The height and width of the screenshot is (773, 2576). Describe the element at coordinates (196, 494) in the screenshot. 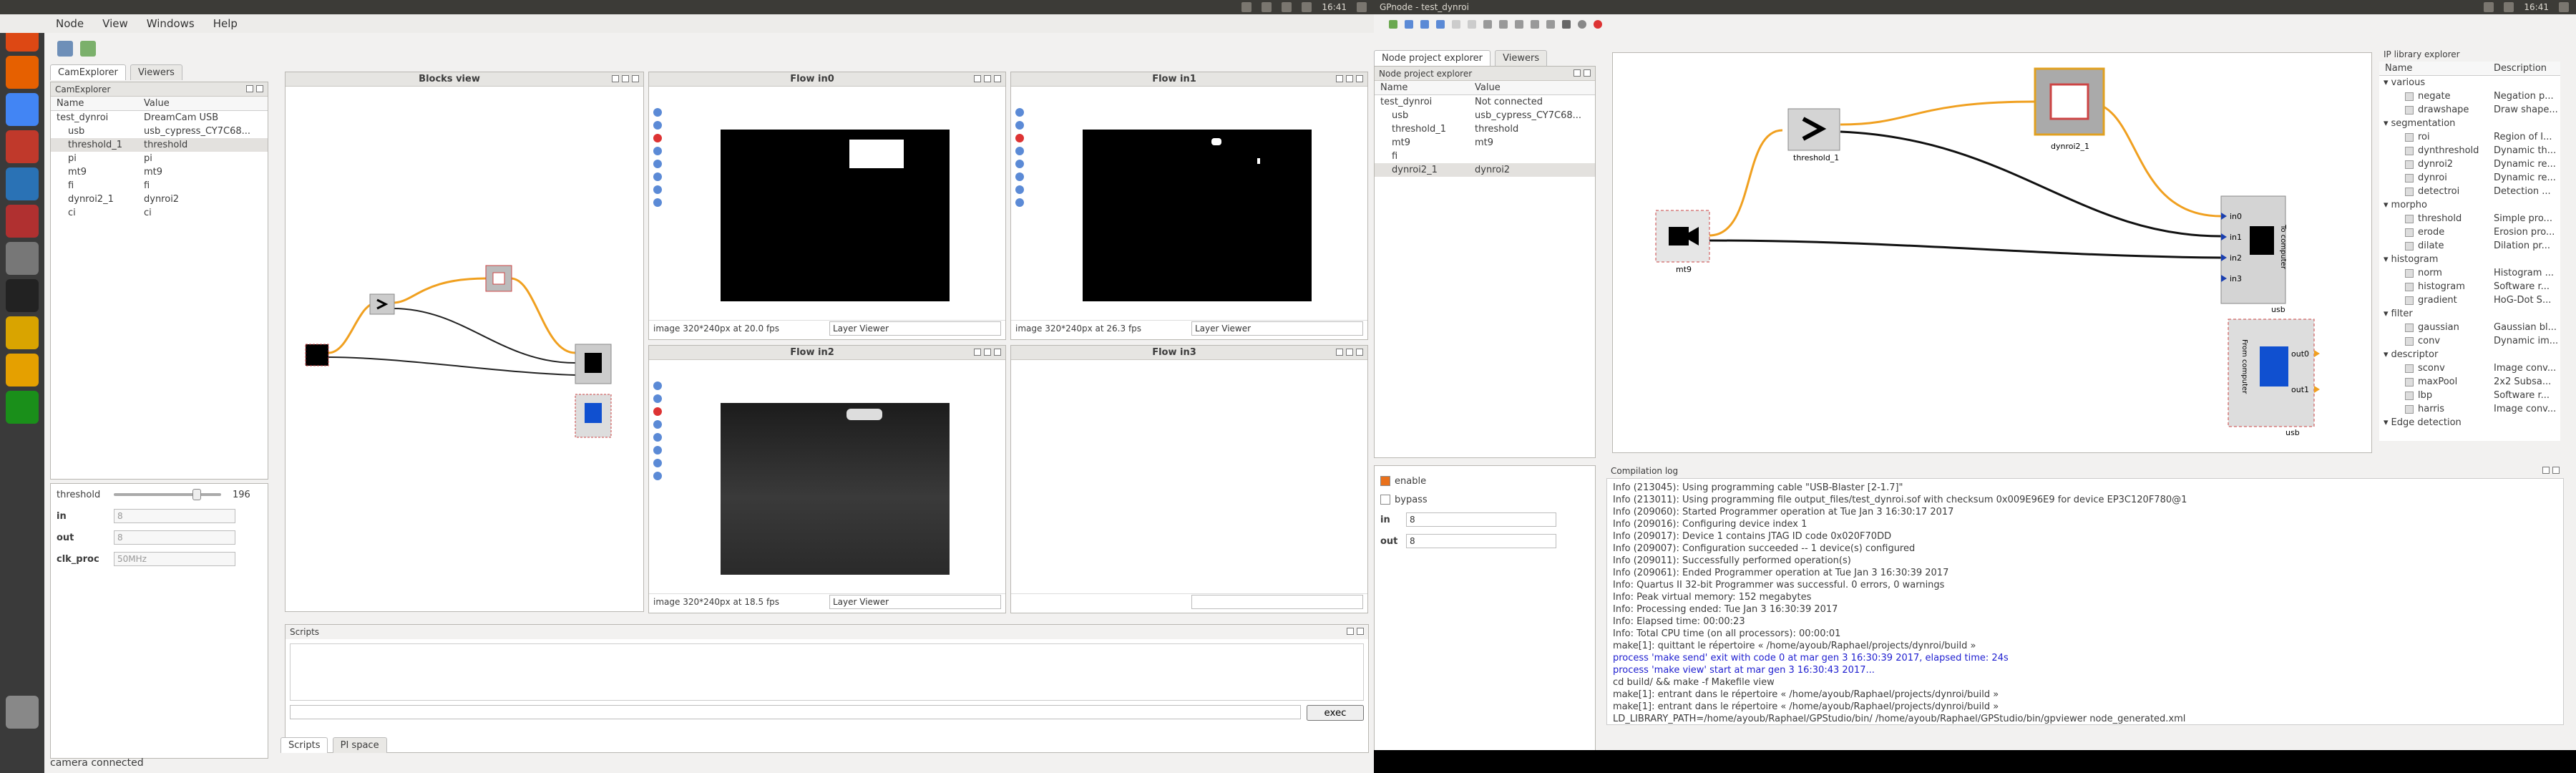

I see `slider-thumb` at that location.